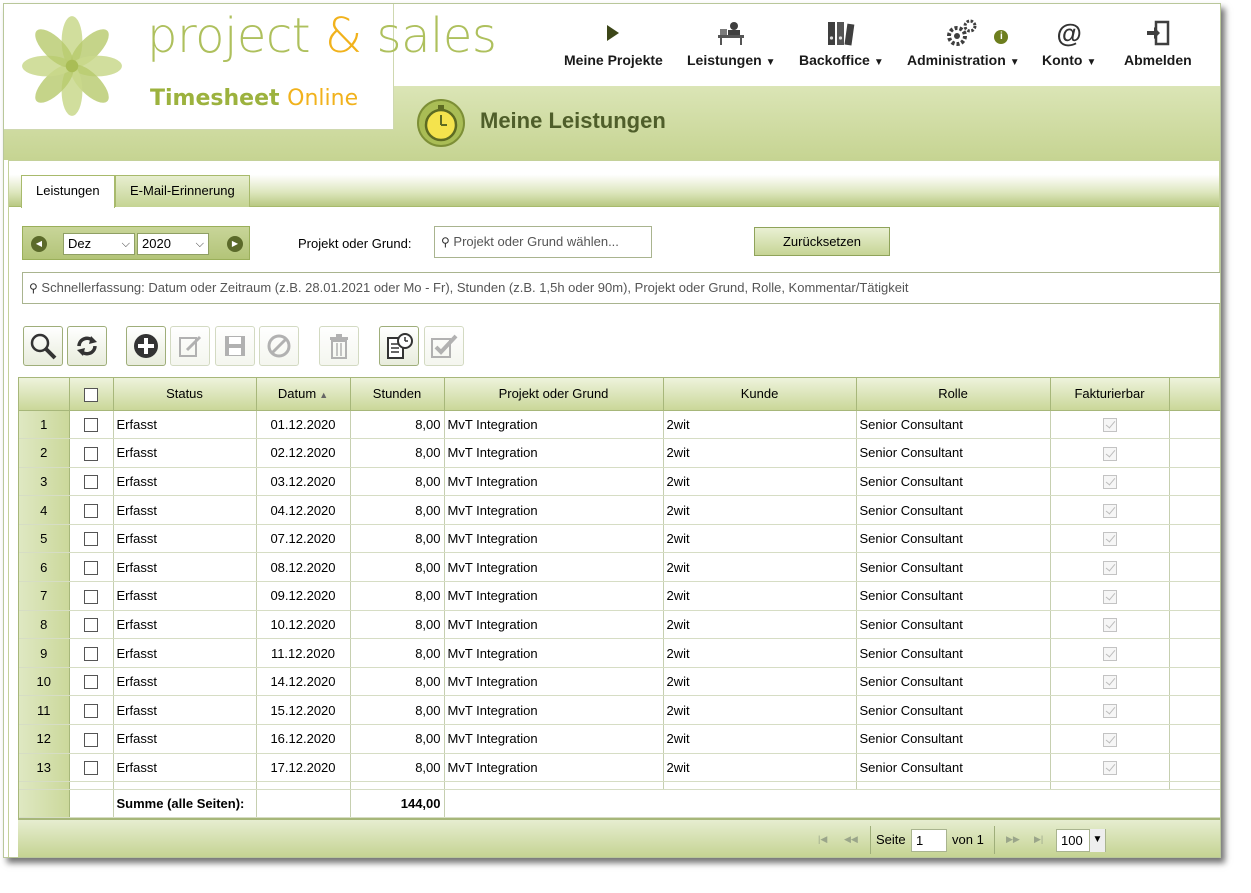 The height and width of the screenshot is (893, 1251). I want to click on column-header-status: Status, so click(185, 394).